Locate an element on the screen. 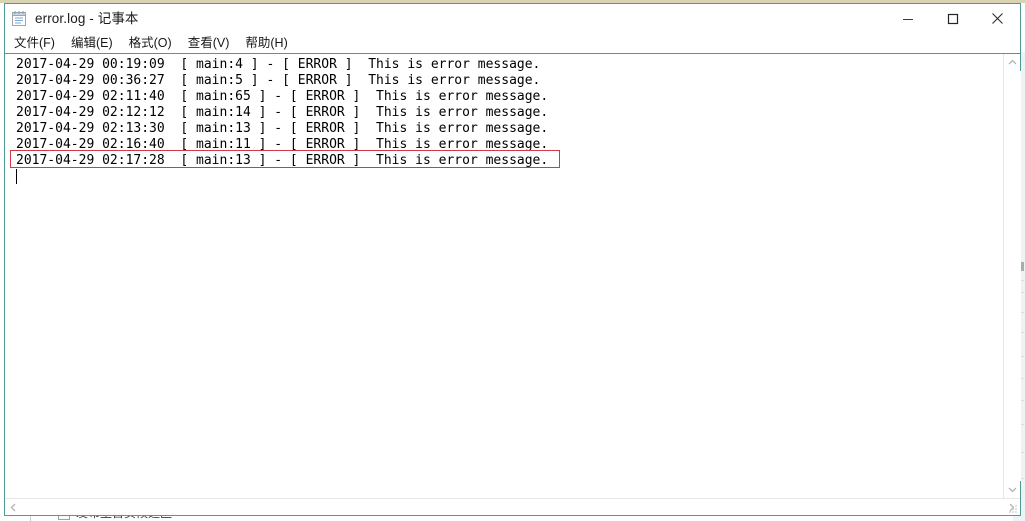 The width and height of the screenshot is (1025, 521). resize-grip-icon is located at coordinates (1013, 508).